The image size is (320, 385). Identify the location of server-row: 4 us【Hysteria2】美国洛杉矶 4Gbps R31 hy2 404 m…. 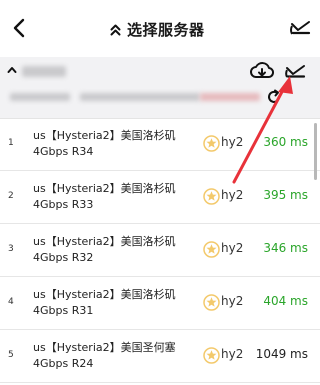
(160, 303).